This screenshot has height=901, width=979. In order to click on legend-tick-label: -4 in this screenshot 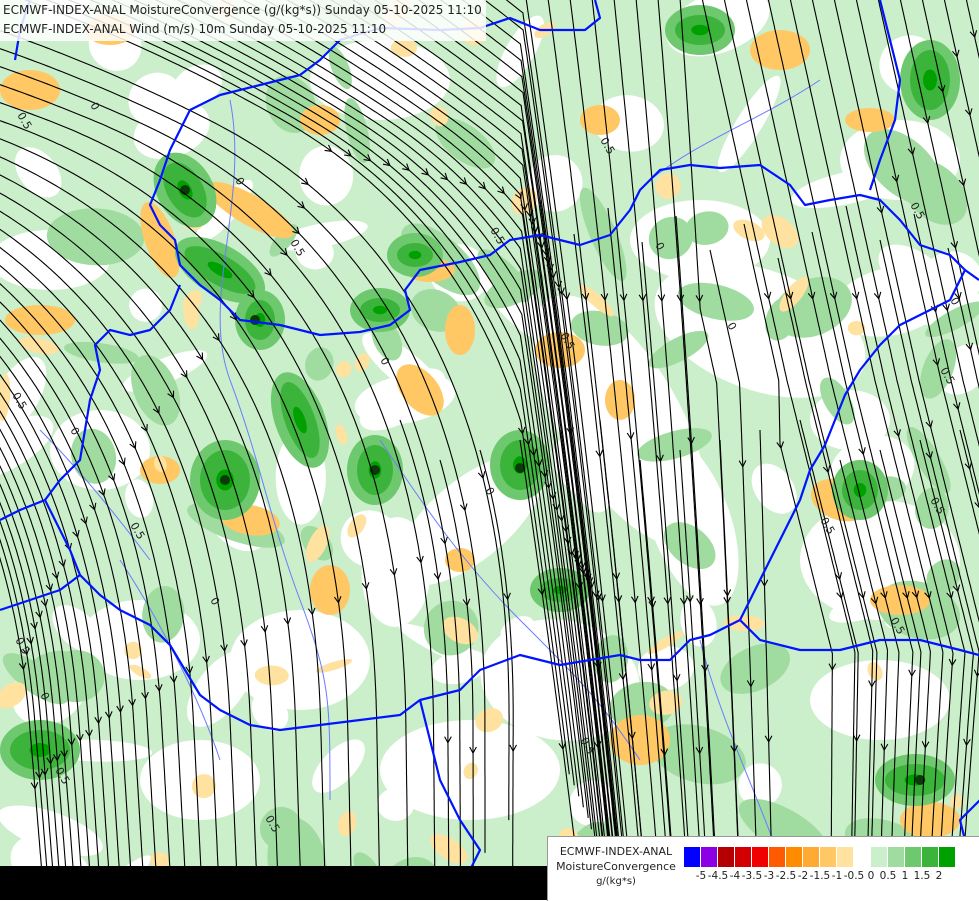, I will do `click(735, 876)`.